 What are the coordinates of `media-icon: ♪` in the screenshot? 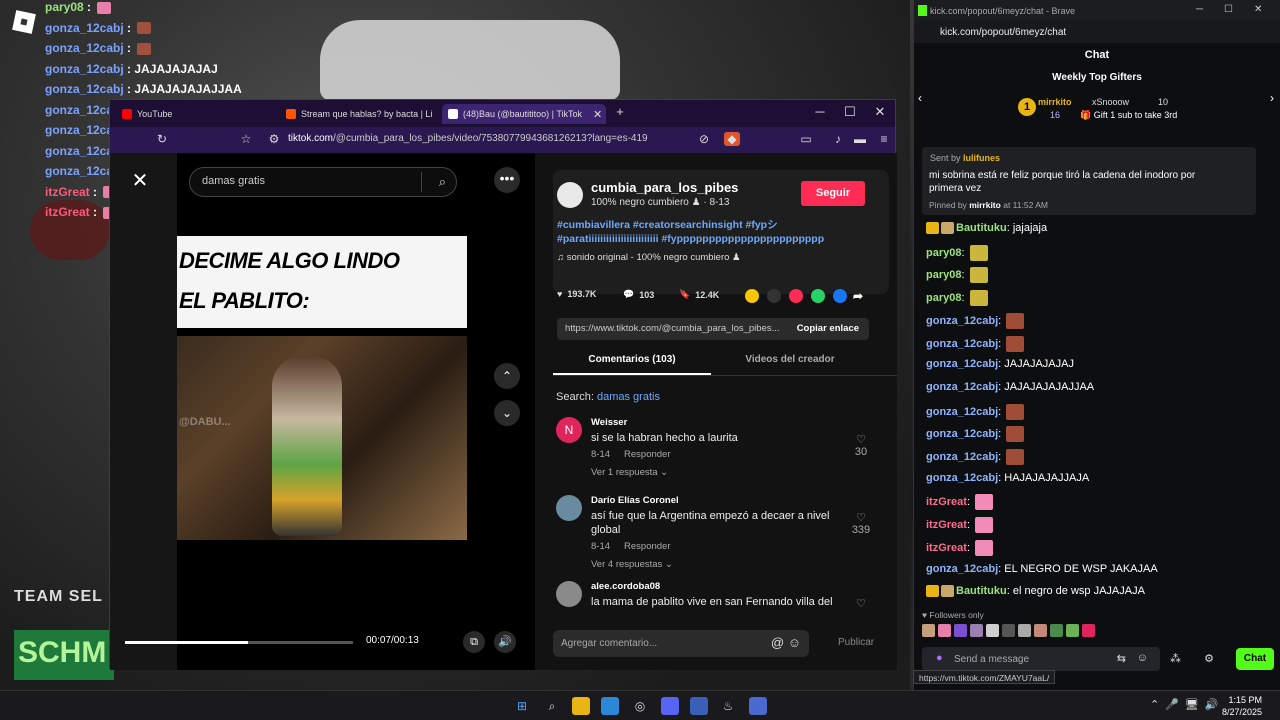 It's located at (838, 139).